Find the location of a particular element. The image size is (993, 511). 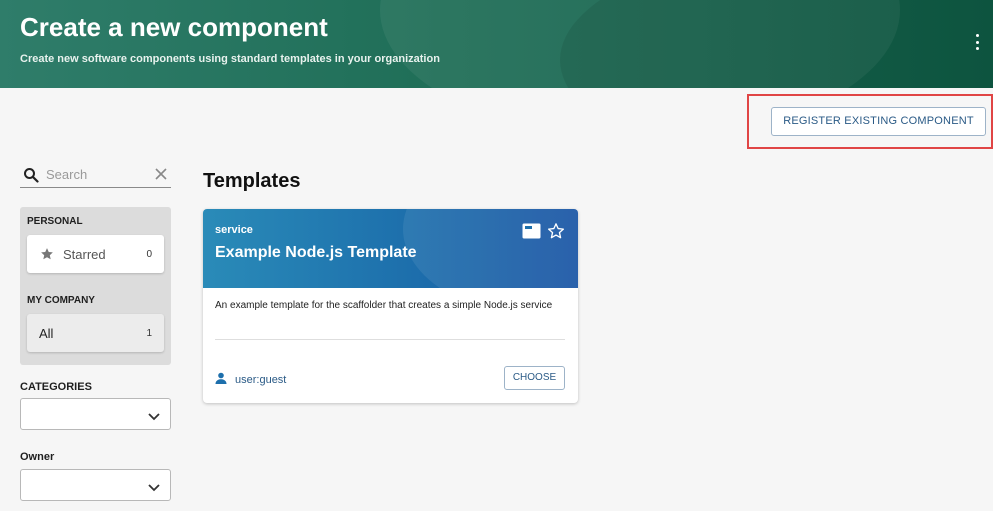

card-owner-link: user:guest is located at coordinates (250, 380).